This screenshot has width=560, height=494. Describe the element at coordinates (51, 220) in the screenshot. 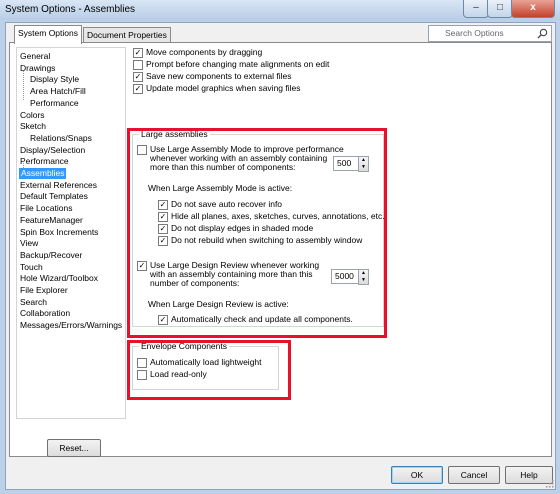

I see `tree-item: FeatureManager` at that location.